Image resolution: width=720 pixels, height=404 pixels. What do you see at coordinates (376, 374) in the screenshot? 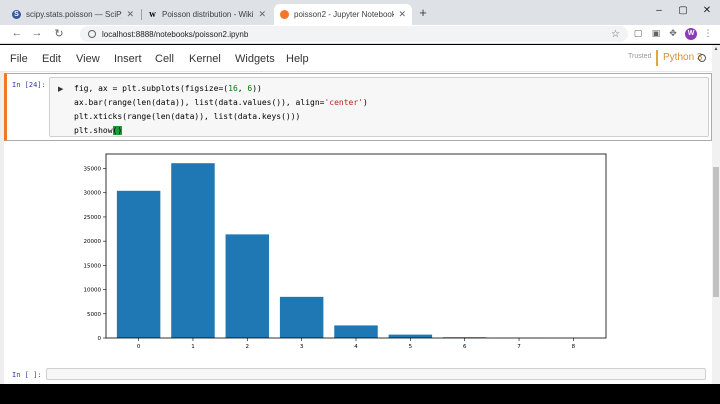
I see `code-input` at bounding box center [376, 374].